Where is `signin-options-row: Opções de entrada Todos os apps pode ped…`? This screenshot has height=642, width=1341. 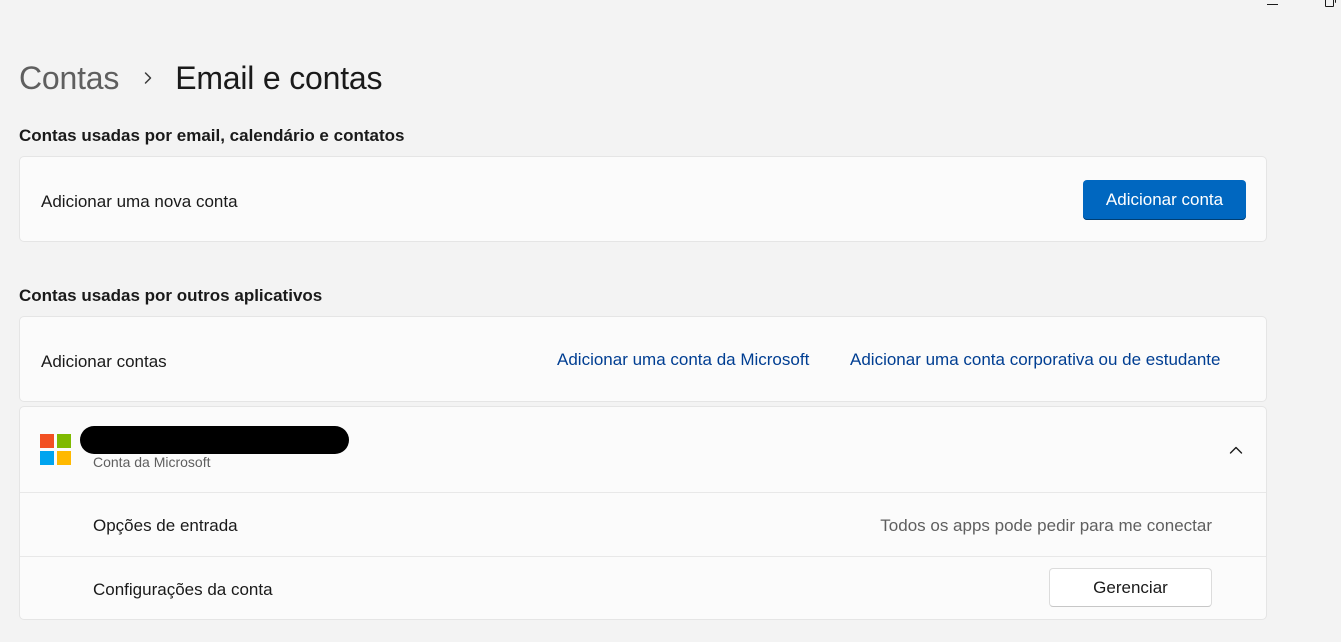 signin-options-row: Opções de entrada Todos os apps pode ped… is located at coordinates (643, 524).